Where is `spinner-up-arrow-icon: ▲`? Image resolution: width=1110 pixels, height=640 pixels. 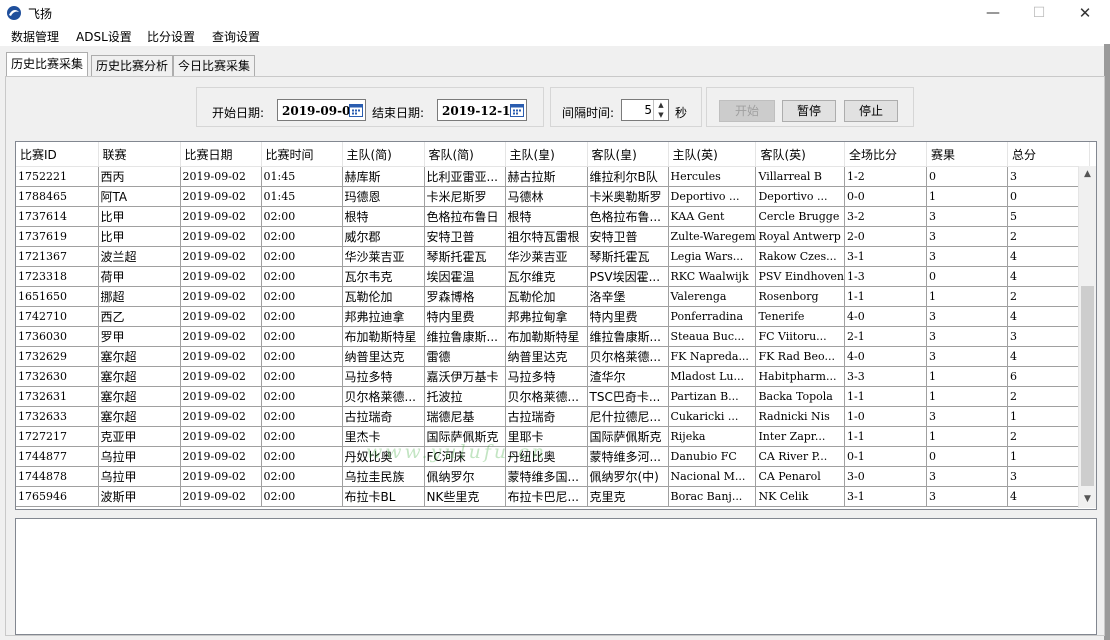
spinner-up-arrow-icon: ▲ is located at coordinates (661, 105).